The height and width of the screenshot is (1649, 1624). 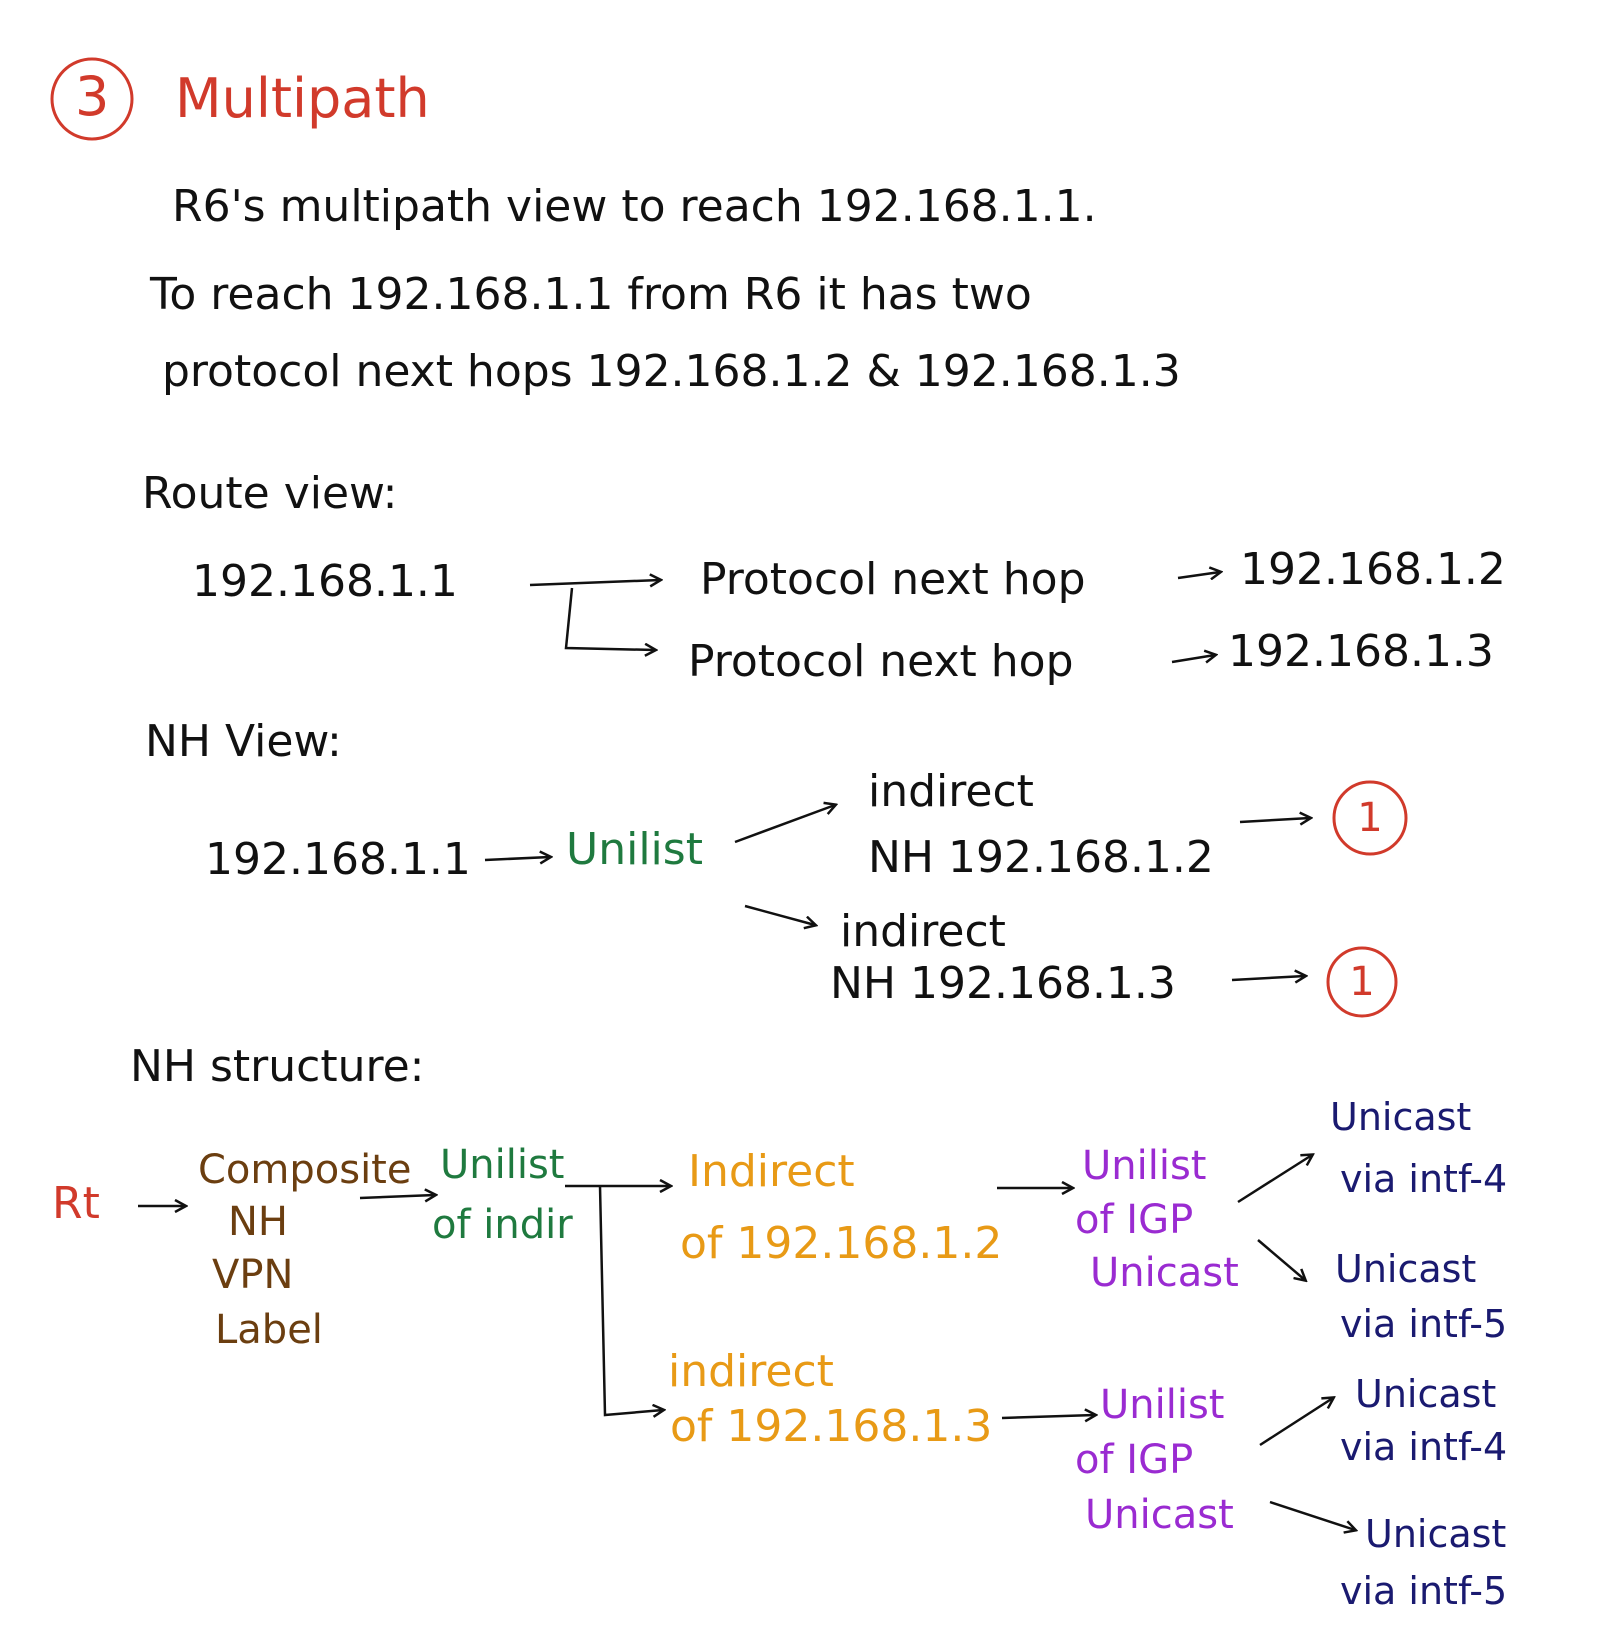 I want to click on nh-view-arrow-unilist, so click(x=517, y=858).